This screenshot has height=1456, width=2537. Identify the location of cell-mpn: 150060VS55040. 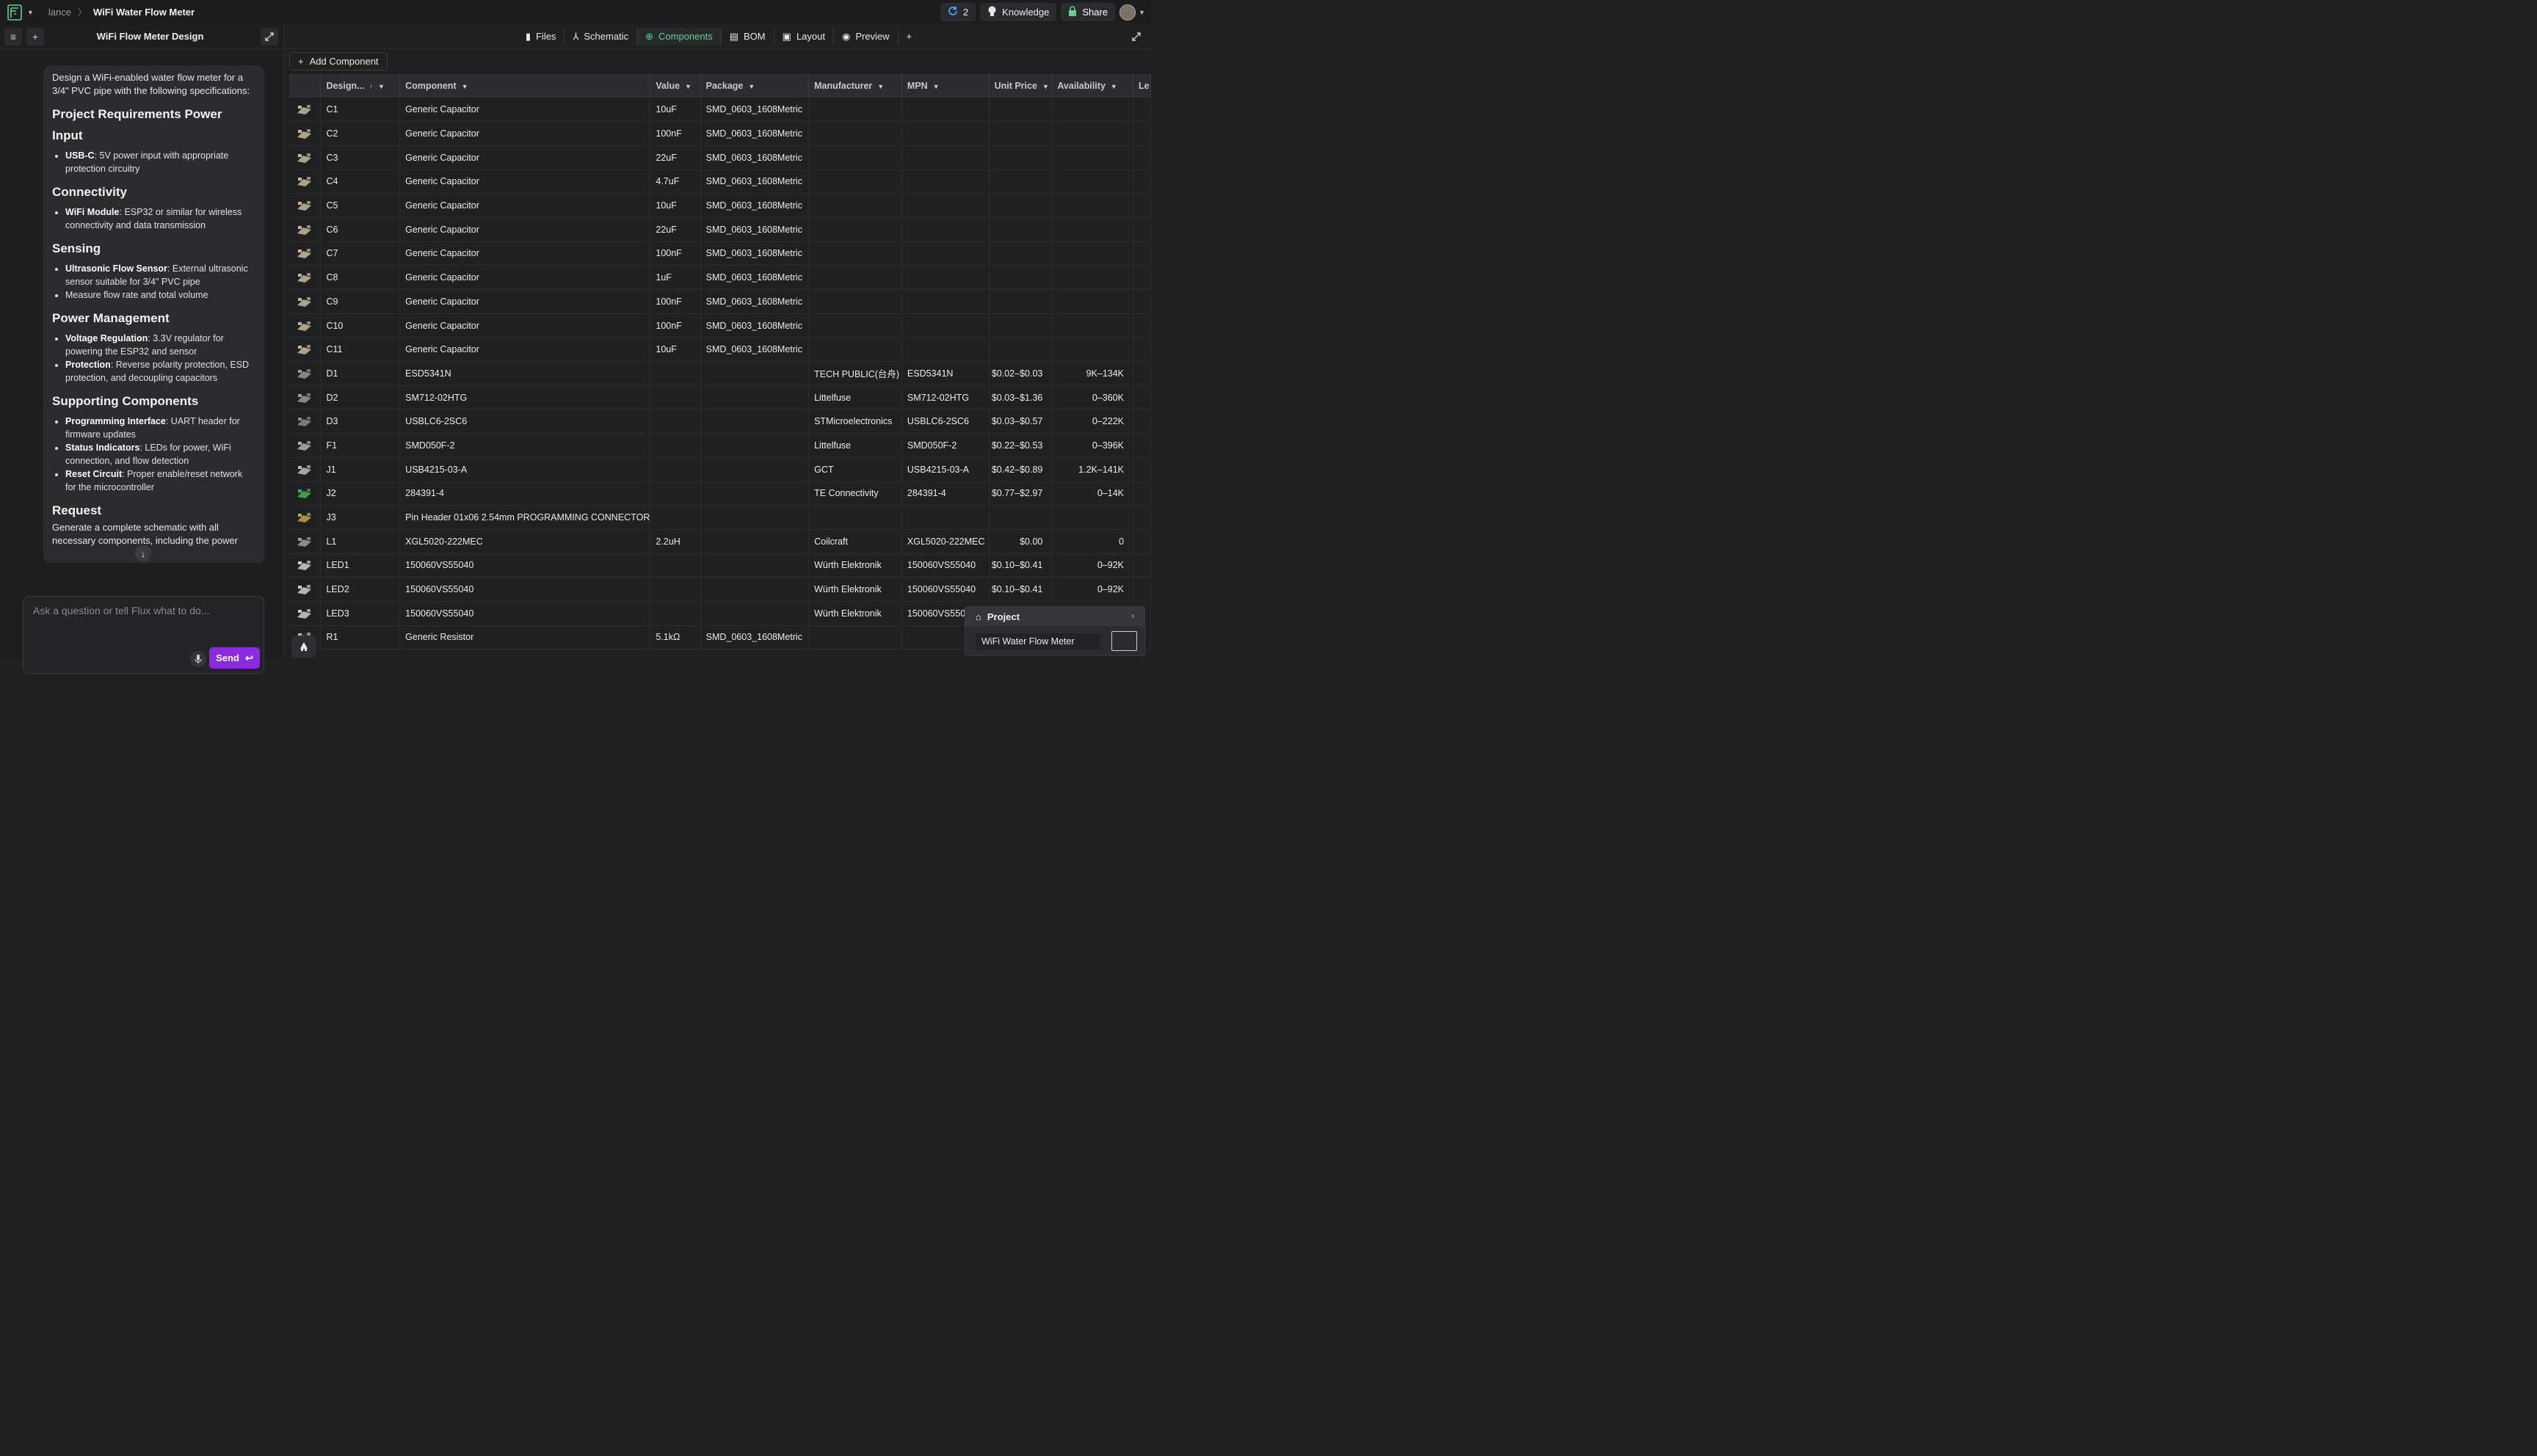
(945, 565).